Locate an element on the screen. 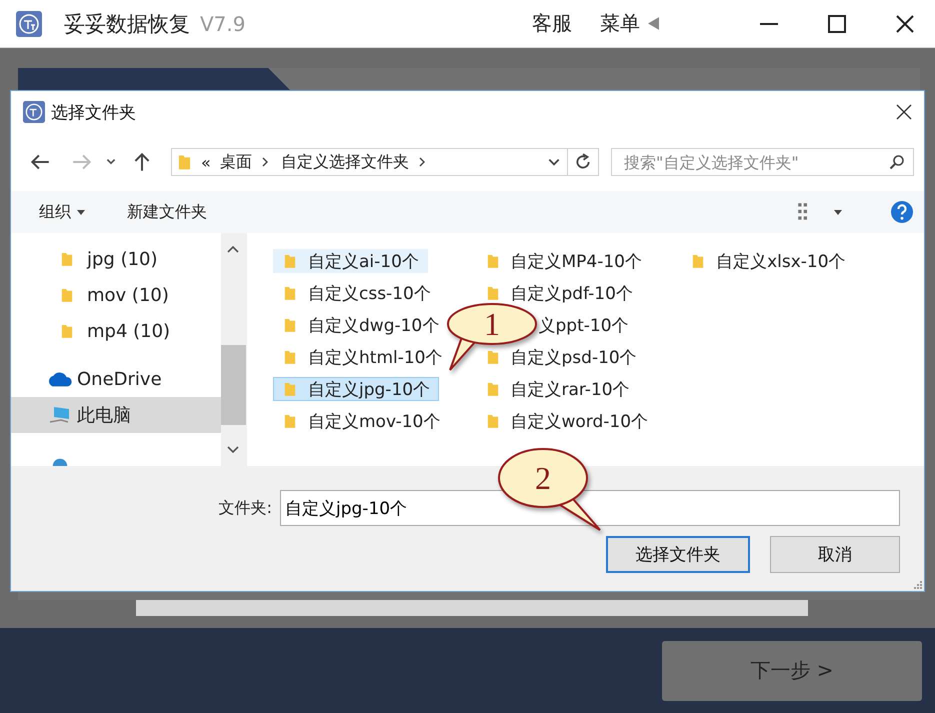 This screenshot has width=935, height=713. refresh-icon is located at coordinates (583, 162).